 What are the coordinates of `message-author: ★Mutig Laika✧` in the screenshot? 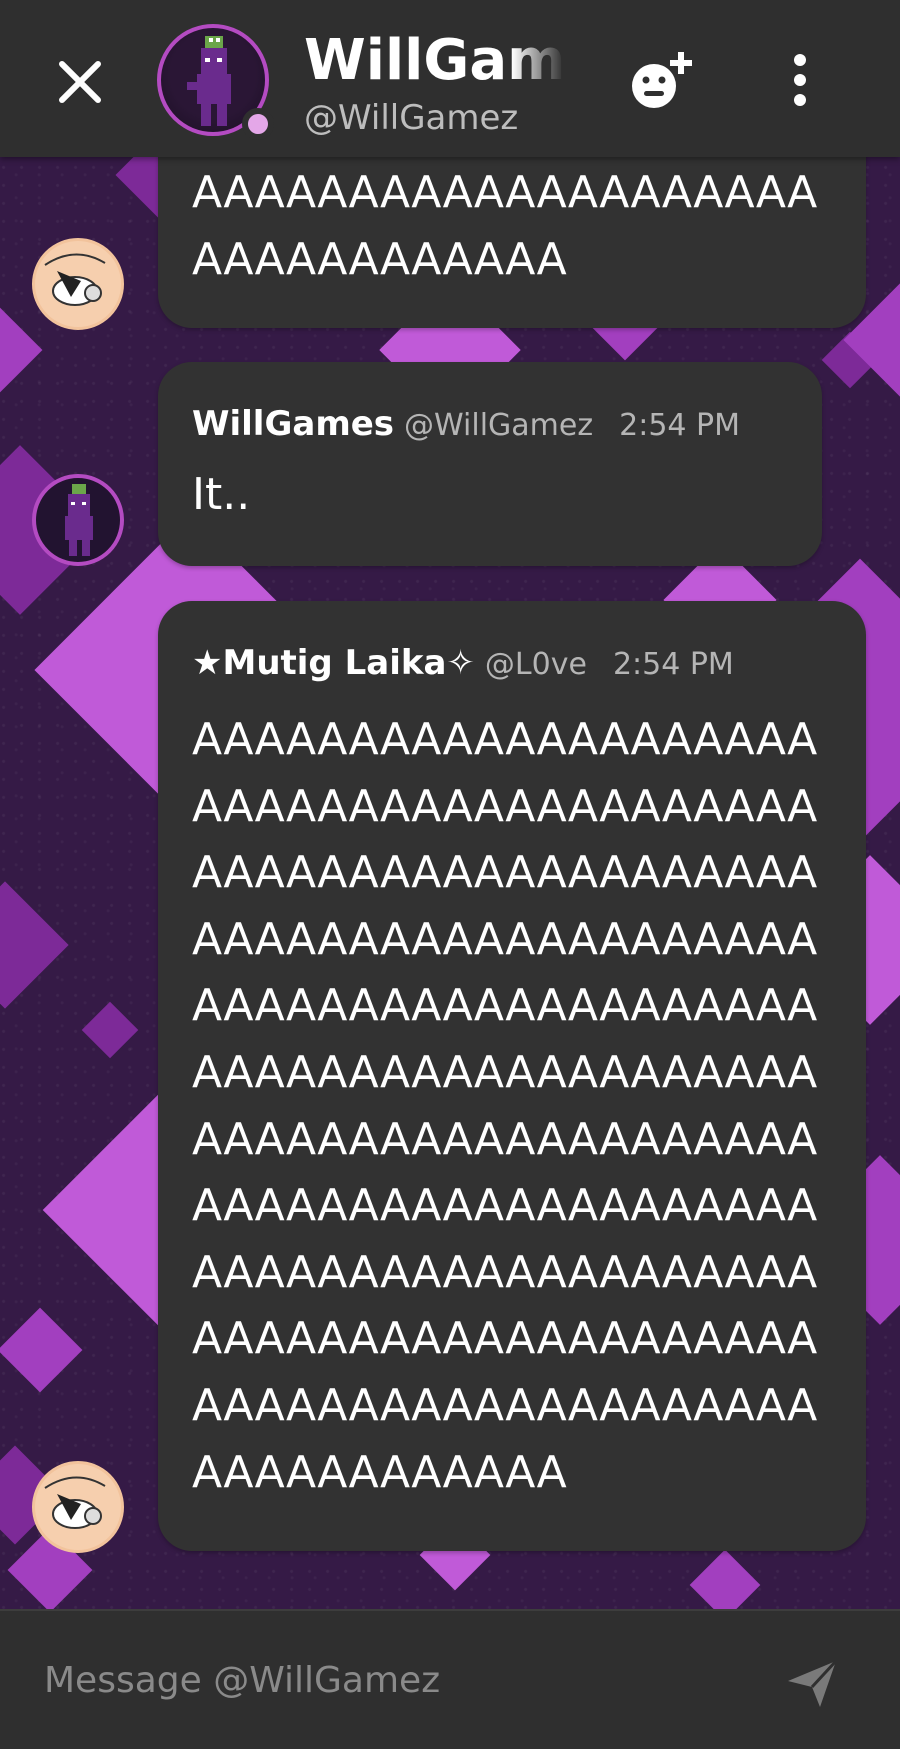 It's located at (333, 663).